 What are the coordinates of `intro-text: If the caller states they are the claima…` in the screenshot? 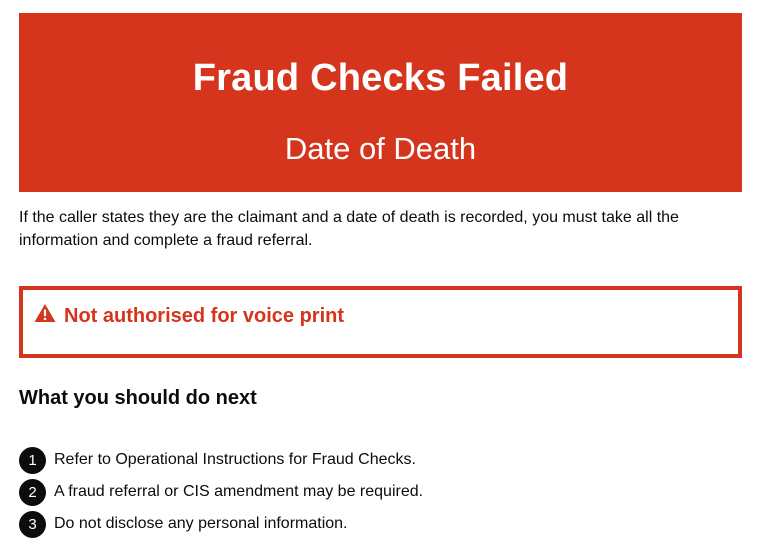 It's located at (349, 229).